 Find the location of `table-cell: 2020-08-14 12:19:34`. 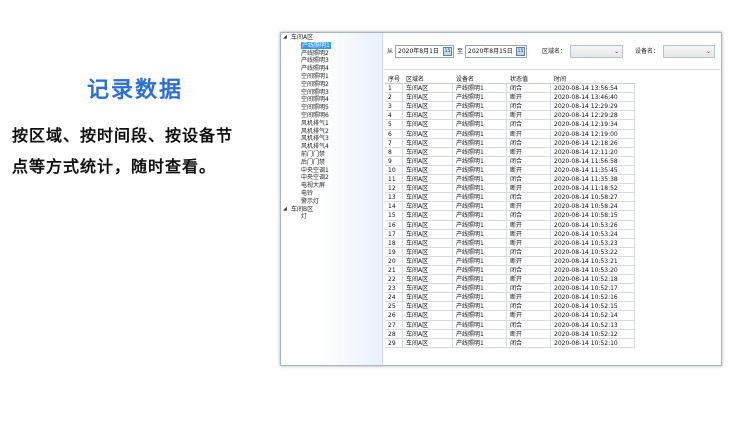

table-cell: 2020-08-14 12:19:34 is located at coordinates (593, 124).